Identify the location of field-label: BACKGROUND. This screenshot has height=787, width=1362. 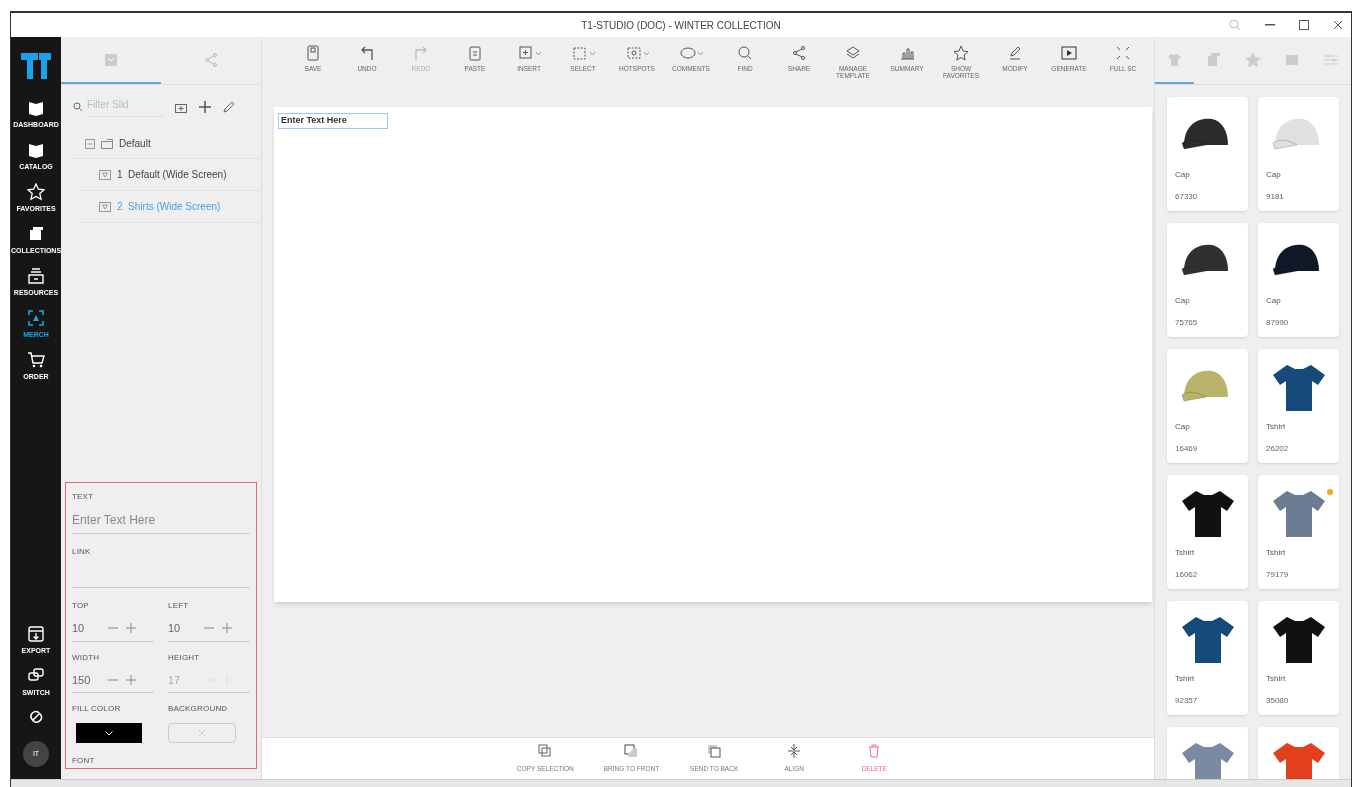
(198, 709).